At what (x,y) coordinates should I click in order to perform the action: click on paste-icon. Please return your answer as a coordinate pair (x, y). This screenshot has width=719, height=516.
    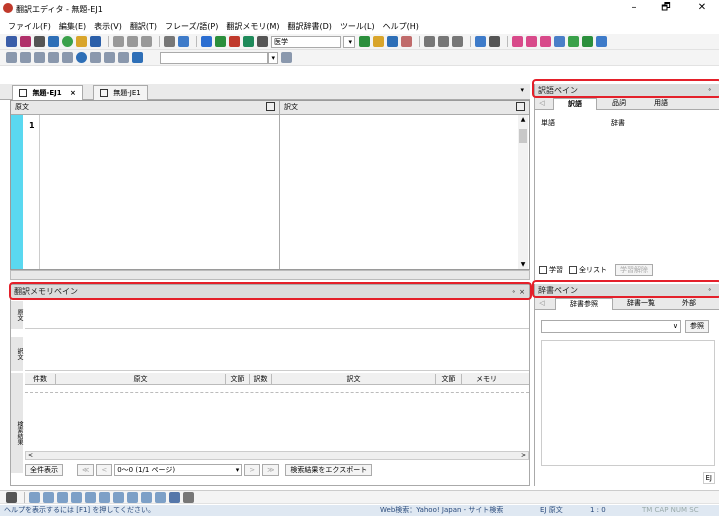
    Looking at the image, I should click on (146, 41).